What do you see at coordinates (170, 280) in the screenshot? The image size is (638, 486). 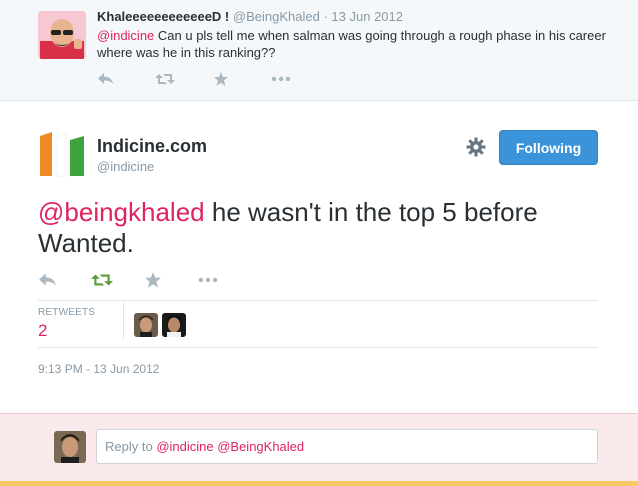 I see `main-favorite-action` at bounding box center [170, 280].